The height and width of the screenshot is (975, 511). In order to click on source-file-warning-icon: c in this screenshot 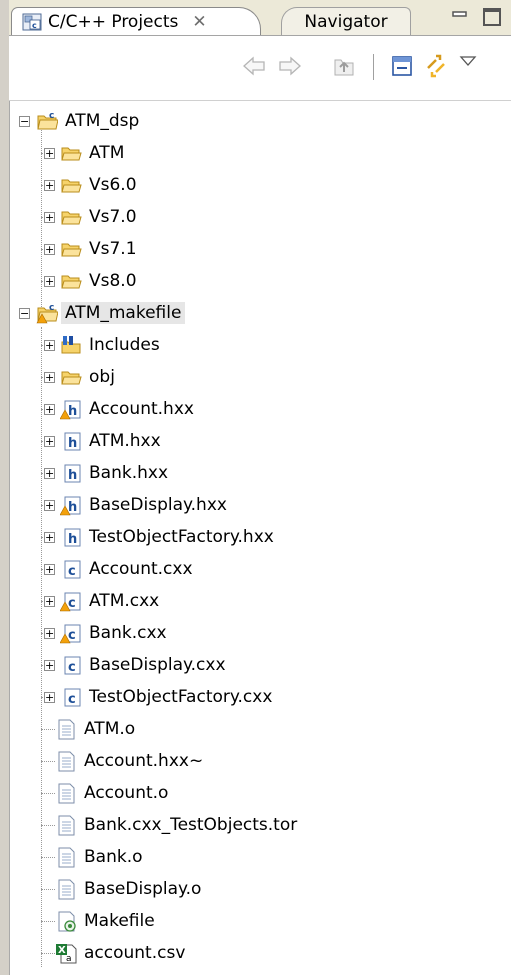, I will do `click(70, 634)`.